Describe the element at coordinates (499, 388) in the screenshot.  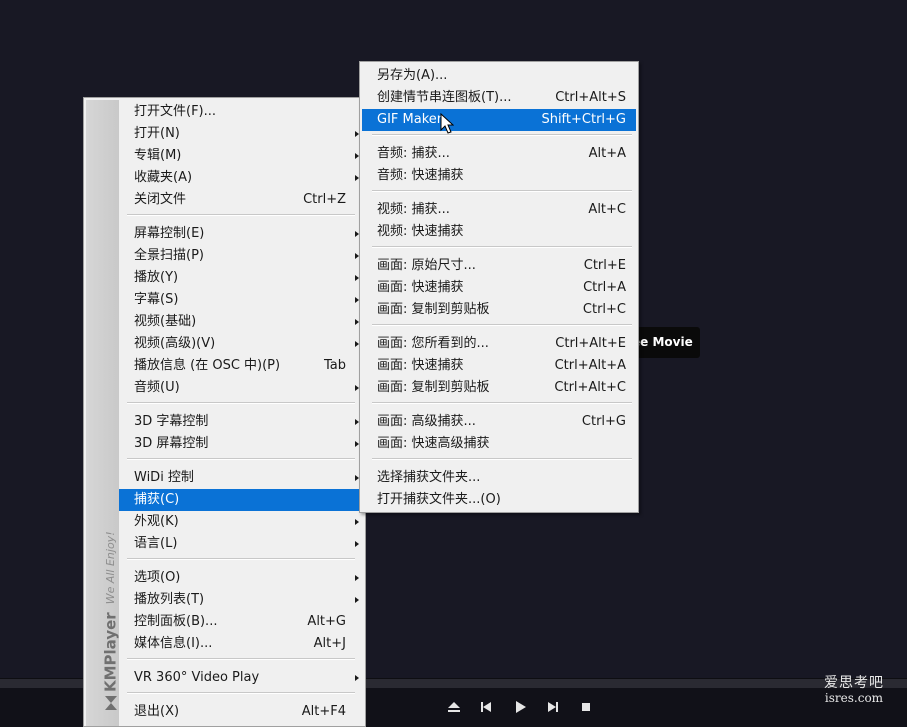
I see `capture-item-frame-copy-clipboard-seen: 画面: 复制到剪贴板 Ctrl+Alt+C` at that location.